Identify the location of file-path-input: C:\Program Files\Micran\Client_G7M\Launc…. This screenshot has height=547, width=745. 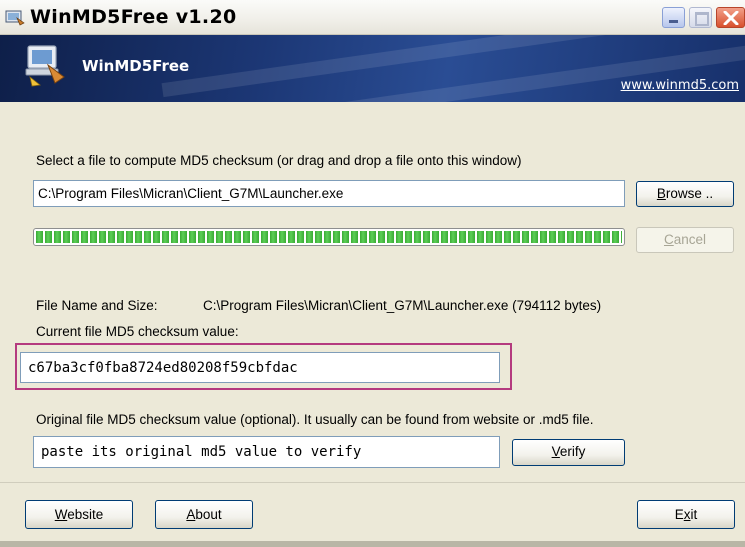
(329, 193).